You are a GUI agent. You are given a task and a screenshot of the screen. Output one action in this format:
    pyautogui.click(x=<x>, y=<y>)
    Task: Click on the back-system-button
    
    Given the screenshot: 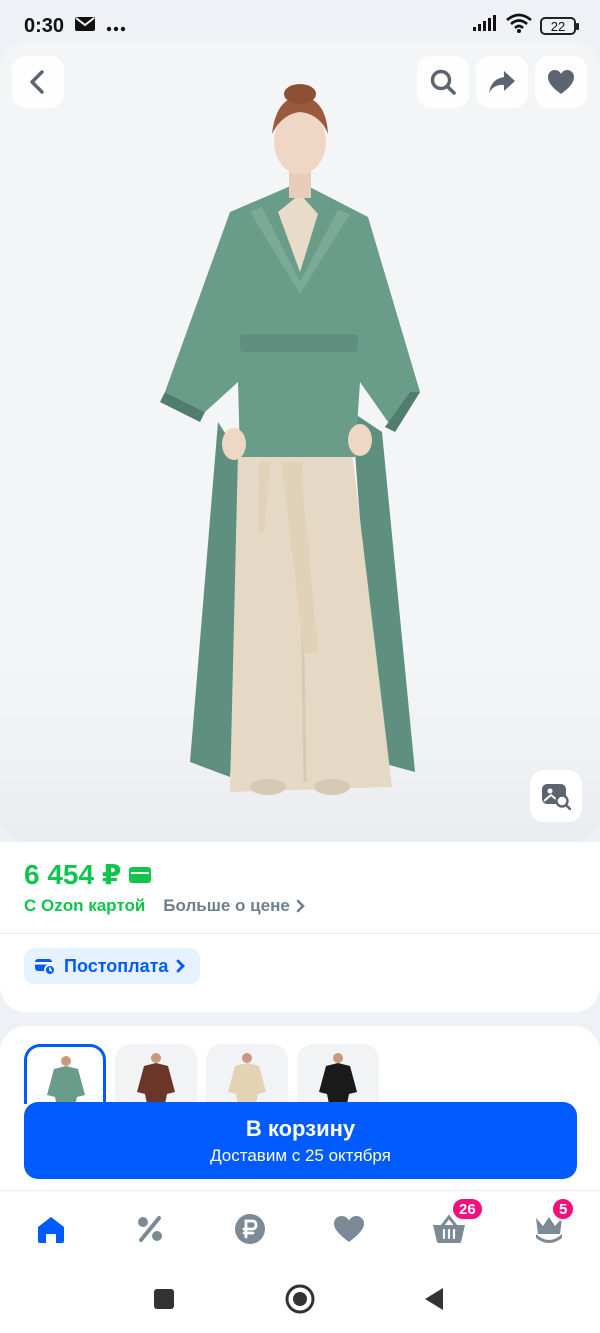 What is the action you would take?
    pyautogui.click(x=434, y=1299)
    